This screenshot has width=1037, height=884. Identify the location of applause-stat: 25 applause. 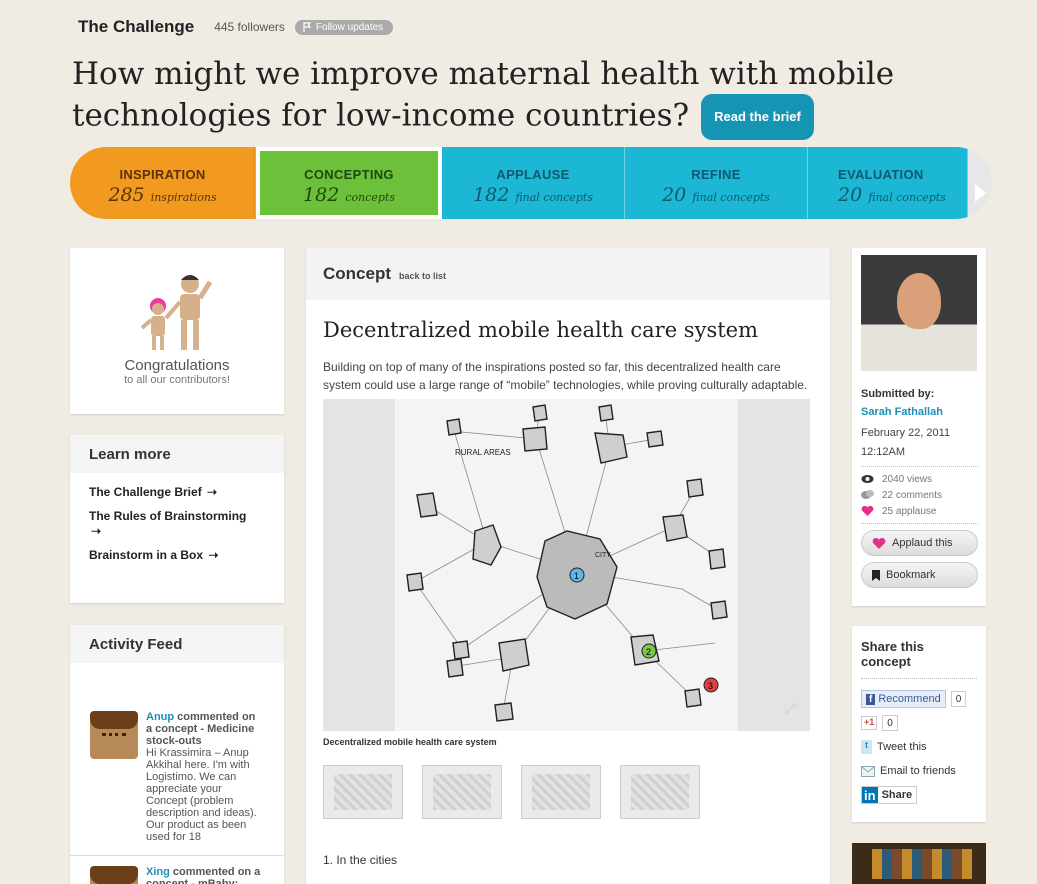
(919, 511).